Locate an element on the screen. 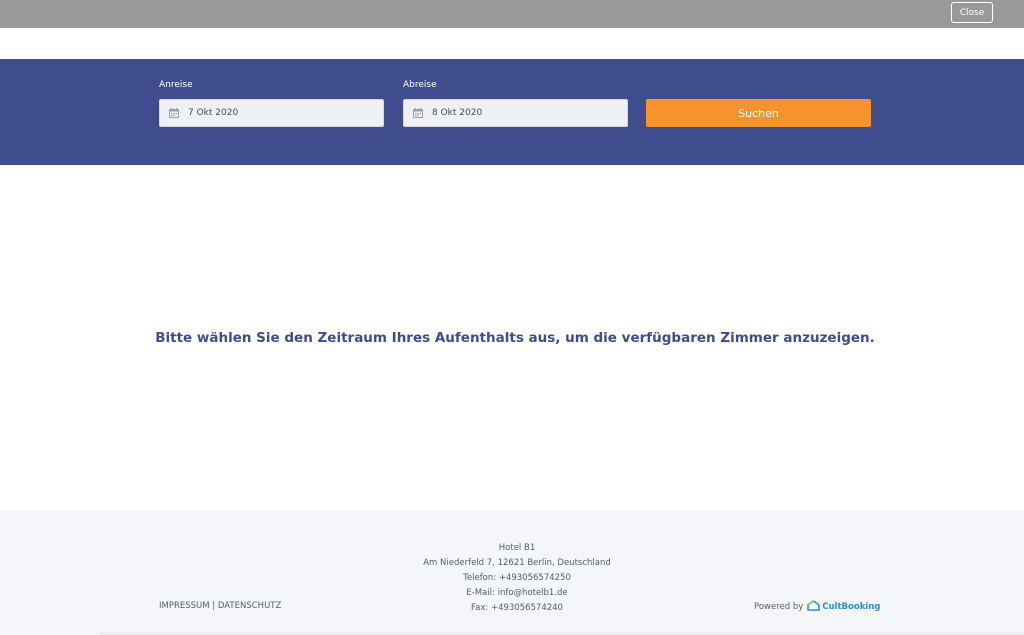  close-button: Close is located at coordinates (972, 12).